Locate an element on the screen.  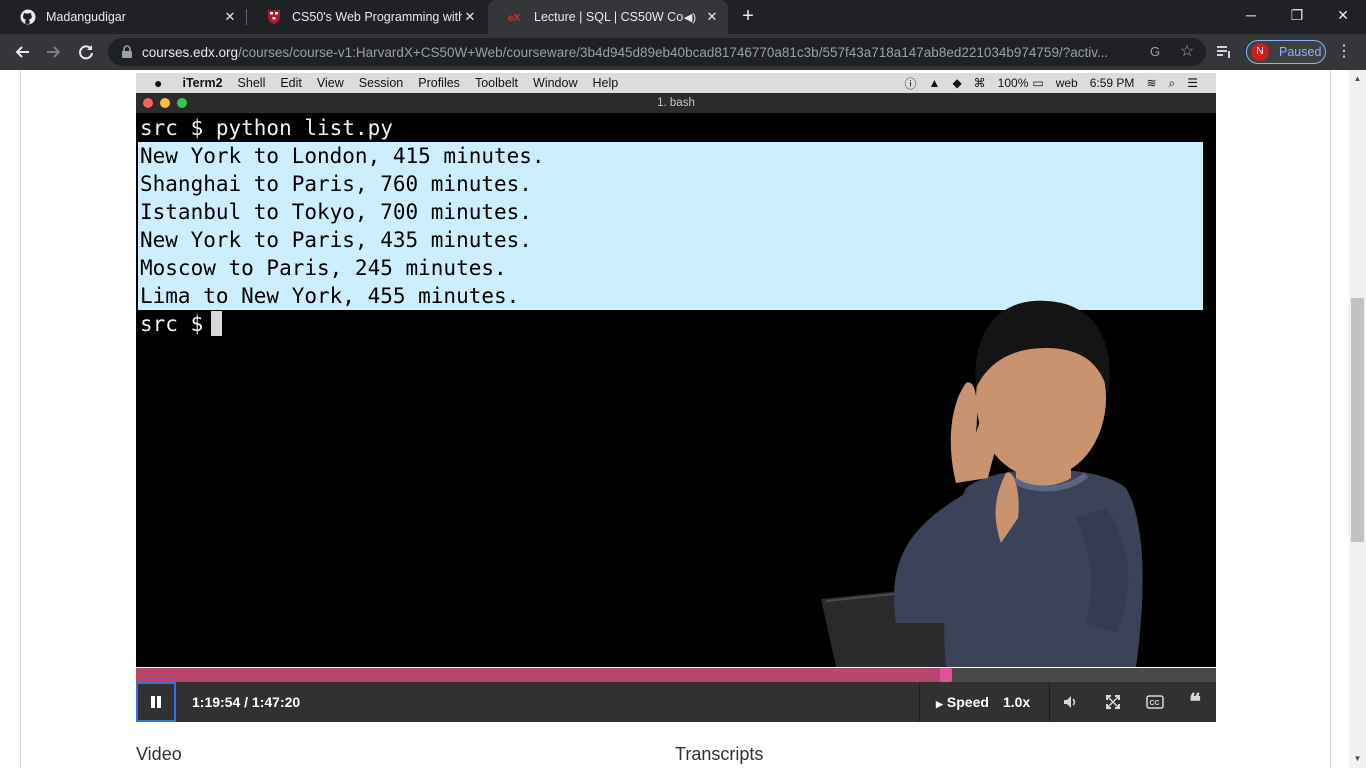
audio-playing-icon: ◀) is located at coordinates (690, 17).